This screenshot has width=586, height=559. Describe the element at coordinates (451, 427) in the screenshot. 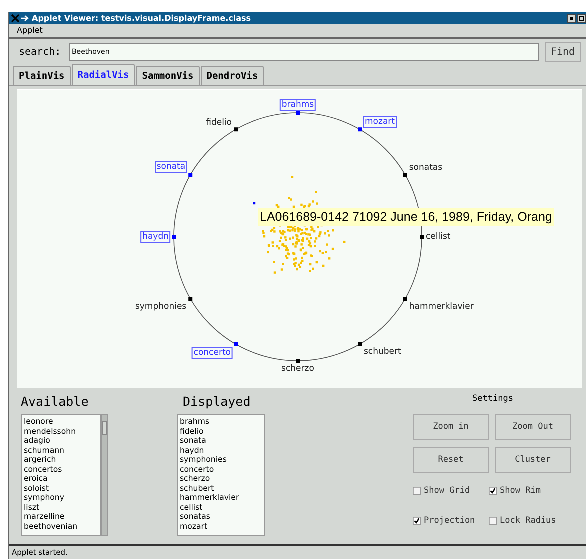

I see `settings-button: Zoom in` at that location.